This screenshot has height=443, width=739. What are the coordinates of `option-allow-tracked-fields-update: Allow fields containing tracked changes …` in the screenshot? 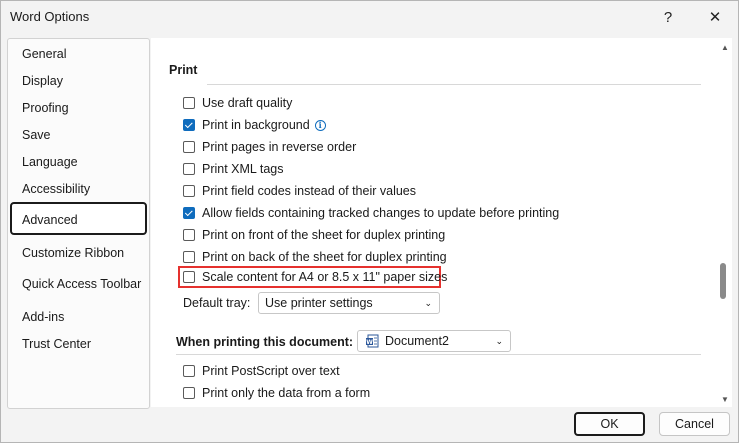 It's located at (371, 213).